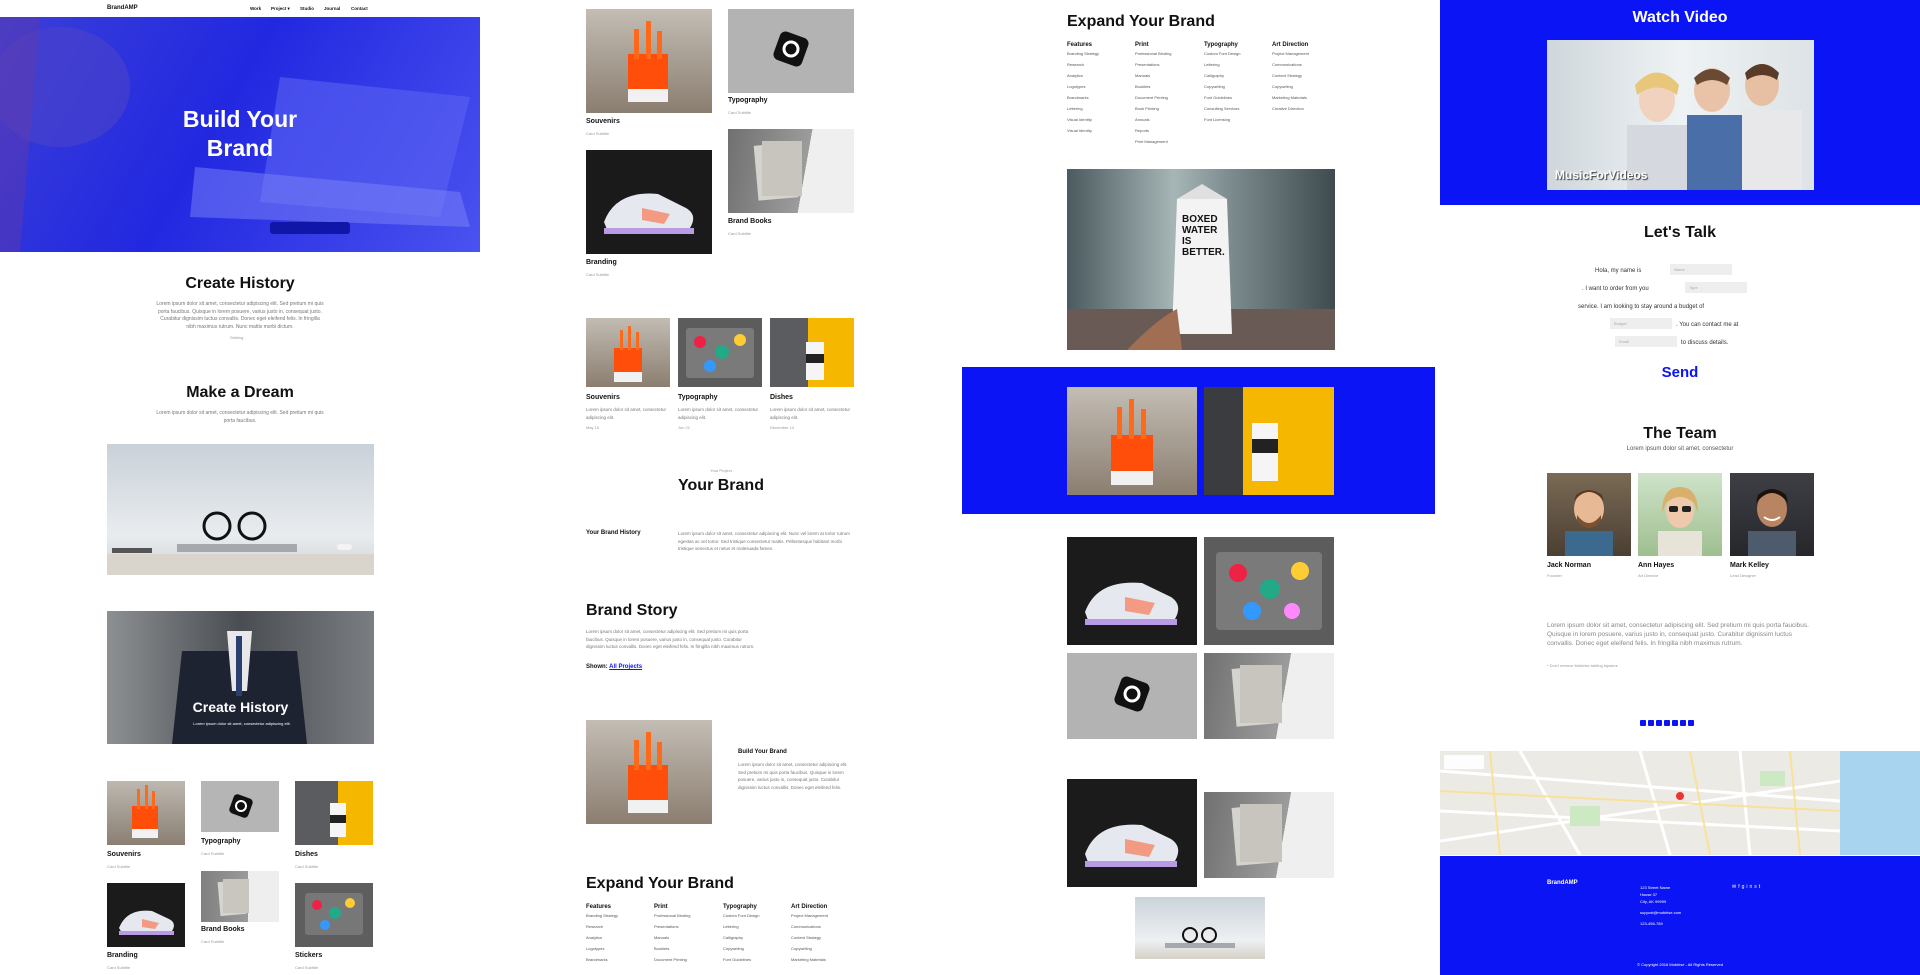 Image resolution: width=1920 pixels, height=975 pixels. I want to click on facebook-icon, so click(1659, 723).